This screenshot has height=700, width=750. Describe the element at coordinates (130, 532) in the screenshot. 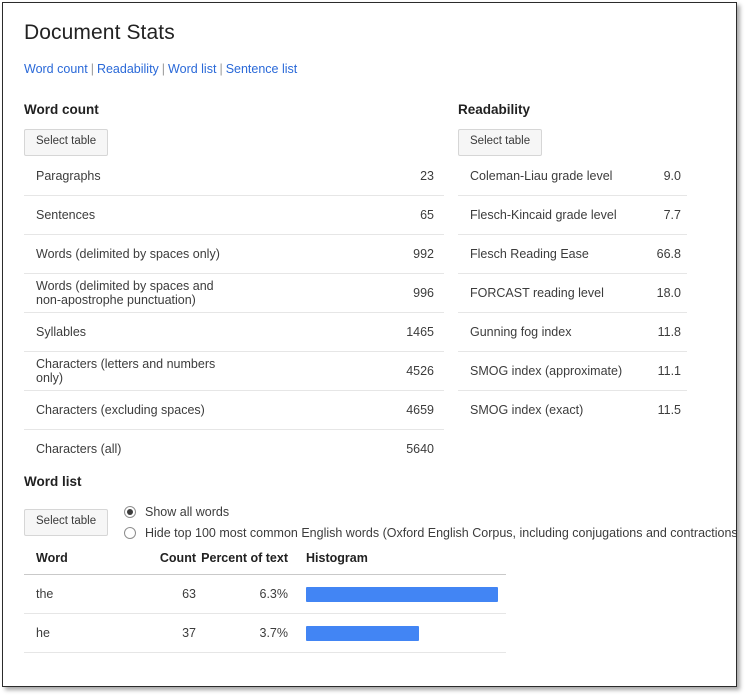

I see `radio-icon-unselected` at that location.